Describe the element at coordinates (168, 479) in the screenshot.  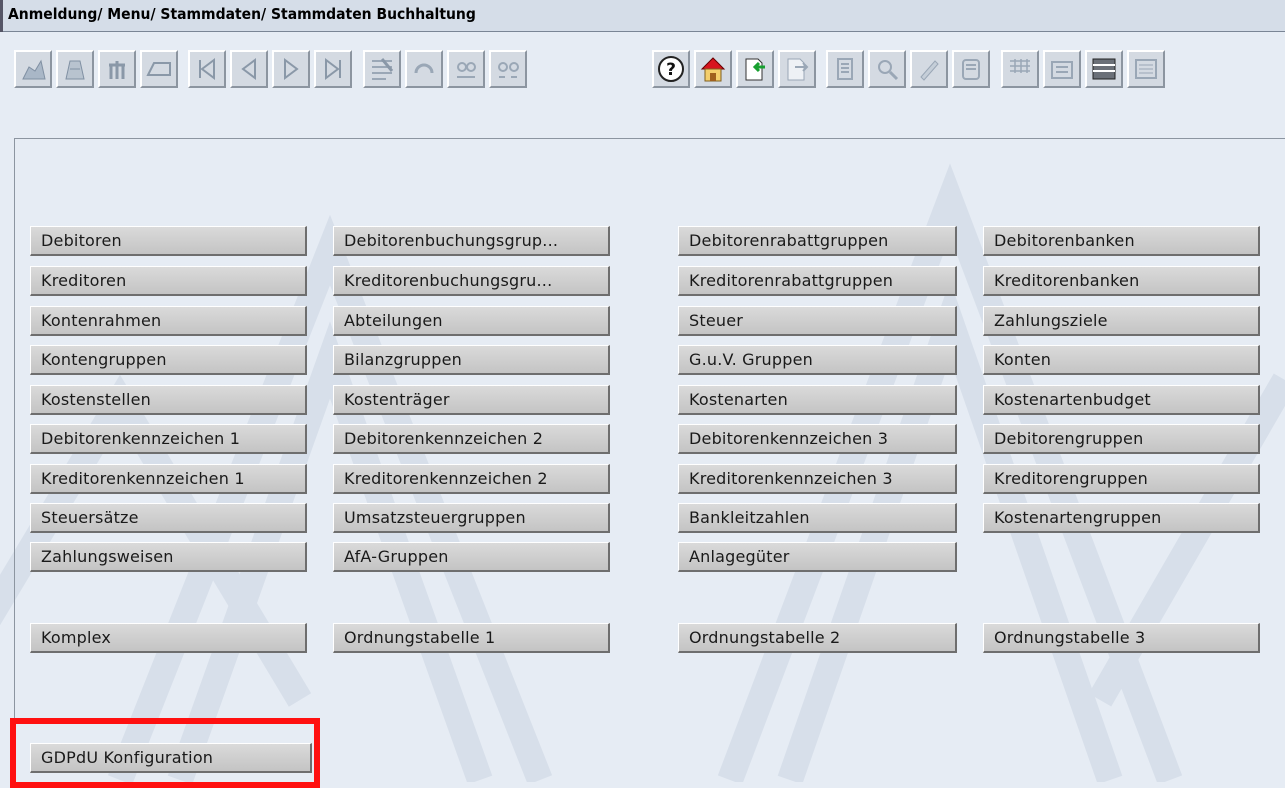
I see `kreditorenkennzeichen-1-button: Kreditorenkennzeichen 1` at that location.